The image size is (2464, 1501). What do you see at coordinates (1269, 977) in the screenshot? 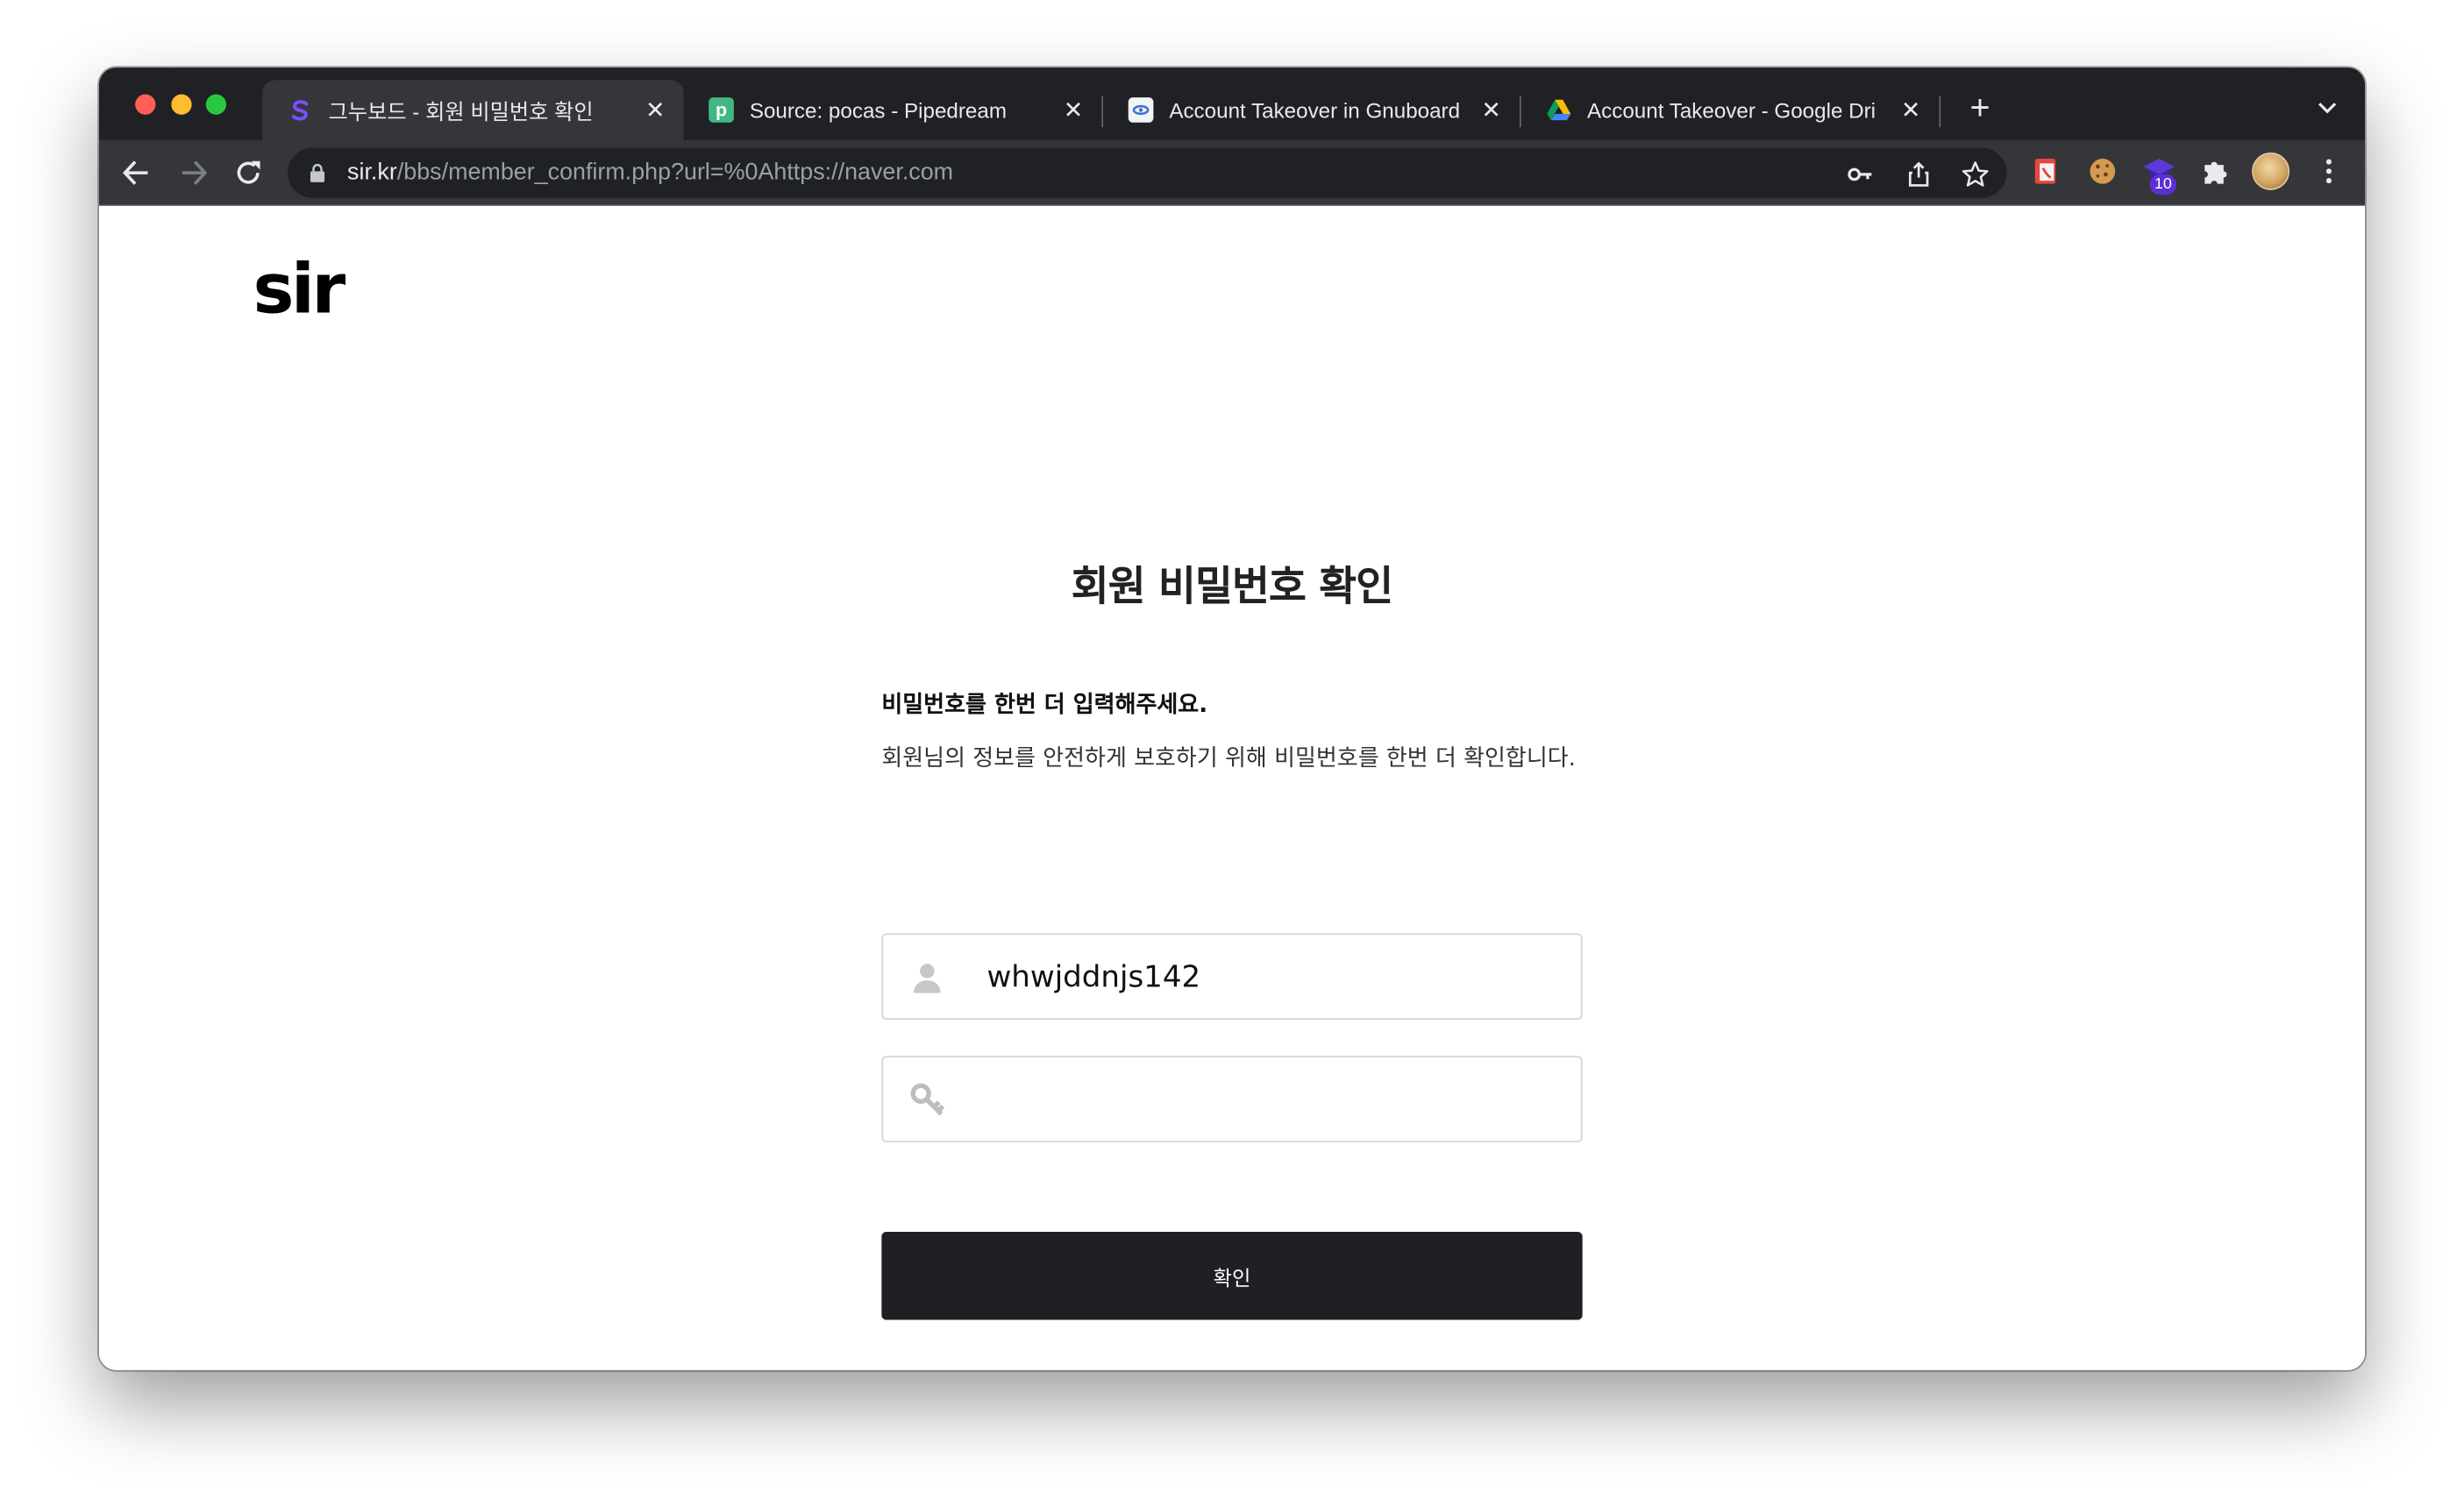
I see `user-id-input` at bounding box center [1269, 977].